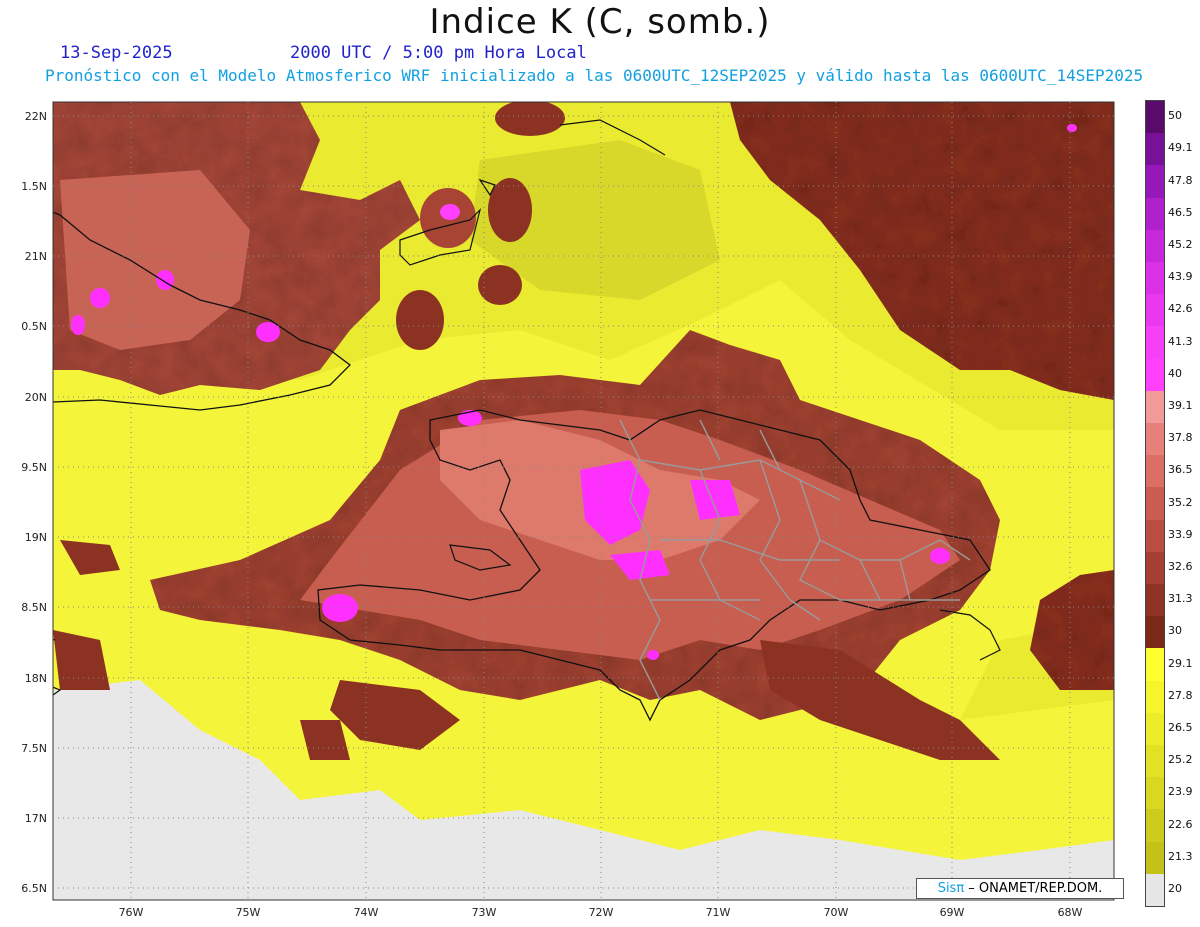  I want to click on lat-label: 8.5N, so click(34, 607).